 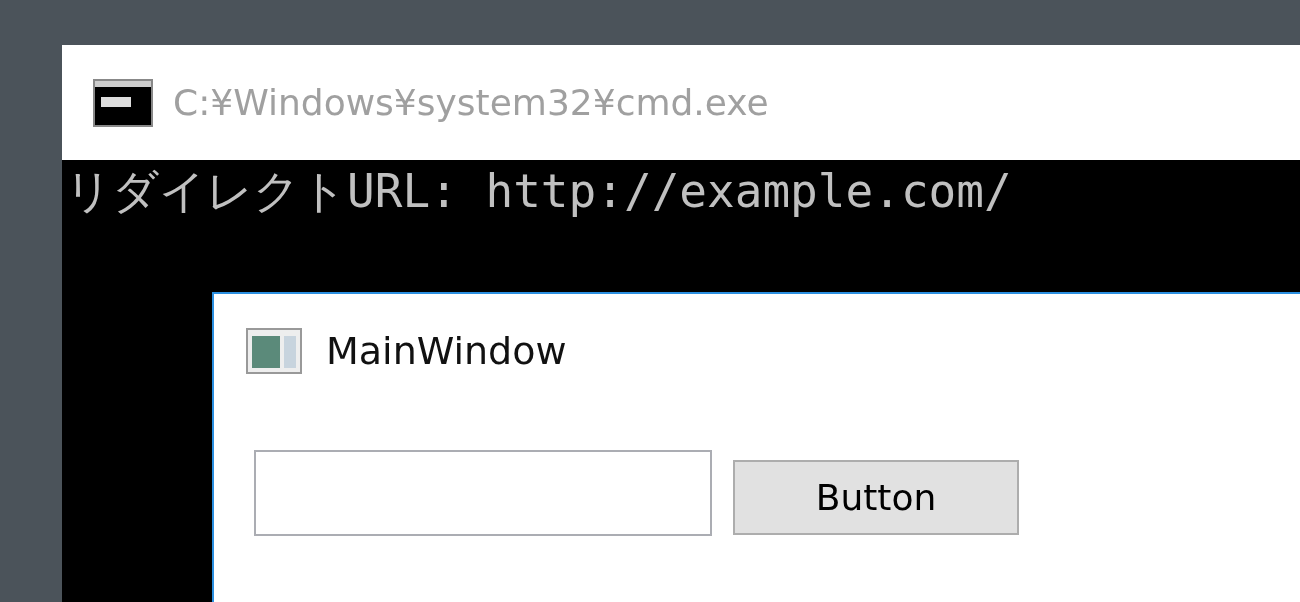 I want to click on console-icon, so click(x=123, y=102).